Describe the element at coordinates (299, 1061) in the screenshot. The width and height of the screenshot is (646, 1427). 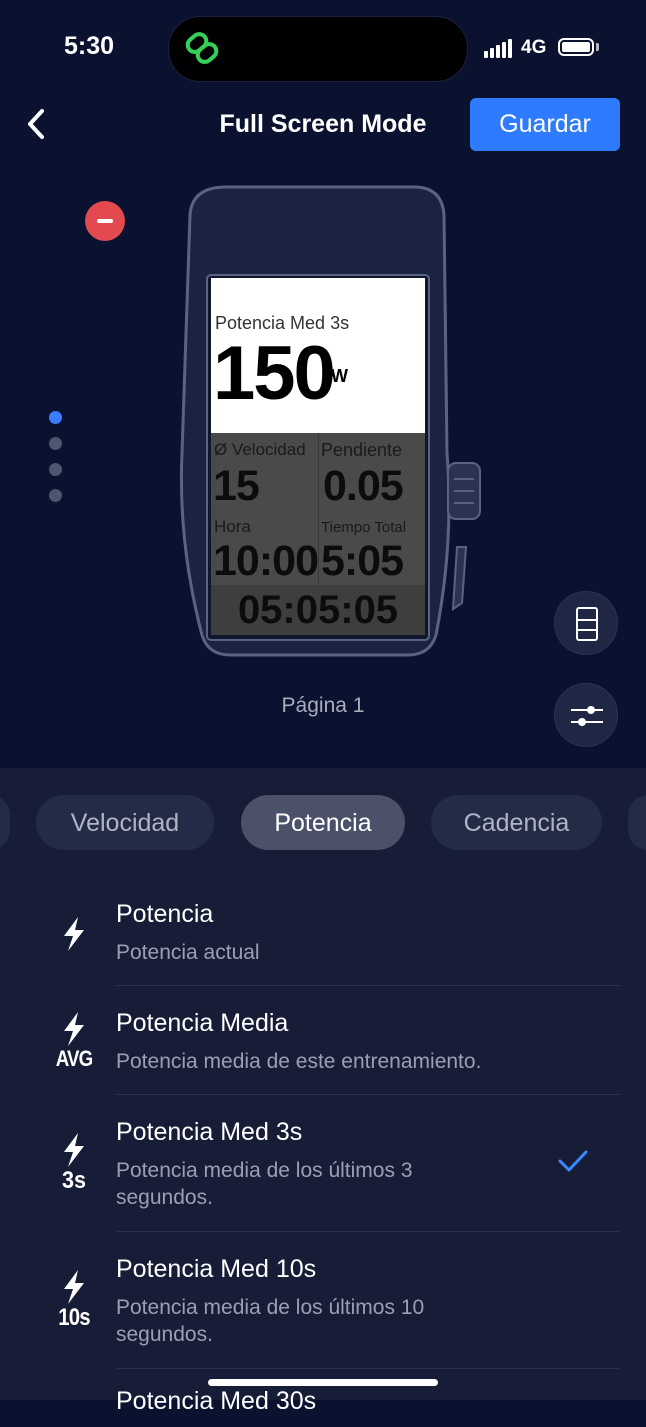
I see `list-item-subtitle: Potencia media de este entrenamiento.` at that location.